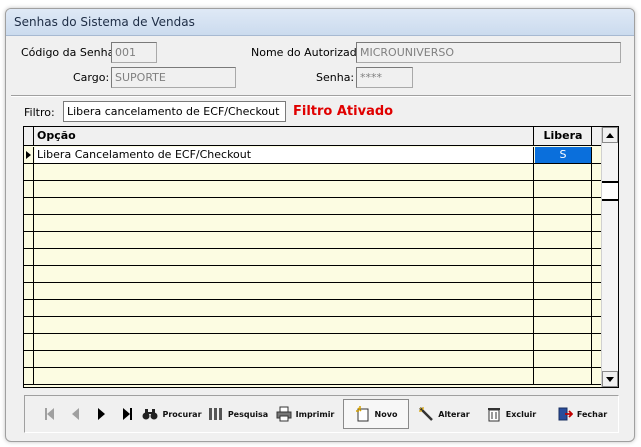 This screenshot has width=641, height=447. I want to click on edit-wand-icon, so click(426, 414).